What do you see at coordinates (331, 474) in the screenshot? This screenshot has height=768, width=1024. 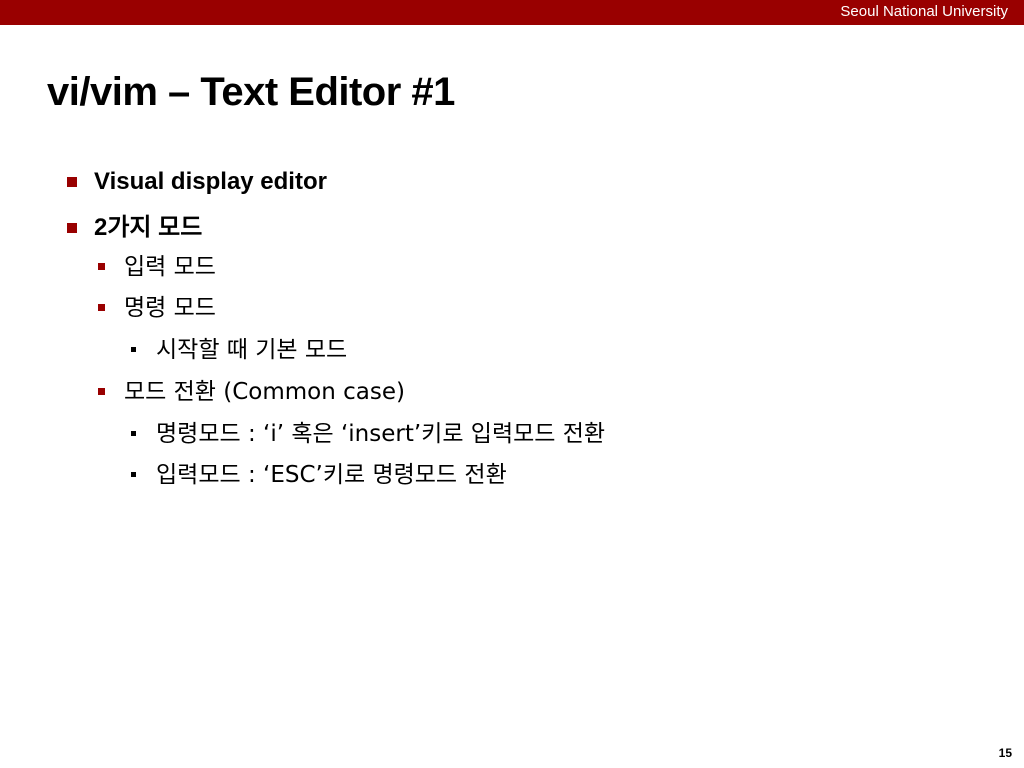 I see `bullet-text: 입력모드 : ‘ESC’키로 명령모드 전환` at bounding box center [331, 474].